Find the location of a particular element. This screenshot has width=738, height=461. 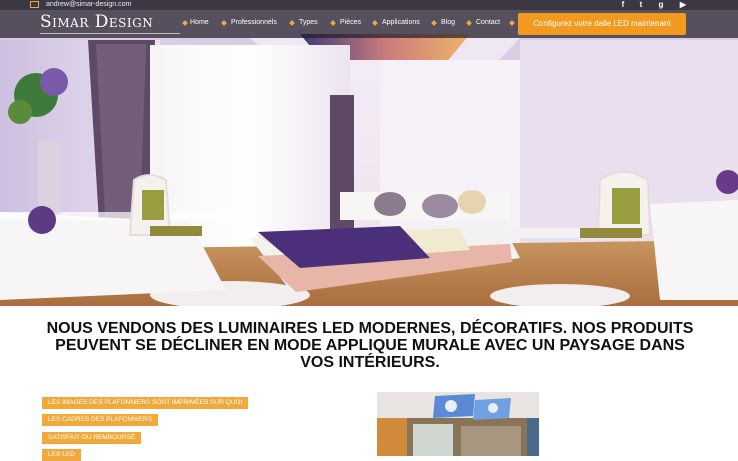

ceiling-panel-illustration is located at coordinates (458, 424).